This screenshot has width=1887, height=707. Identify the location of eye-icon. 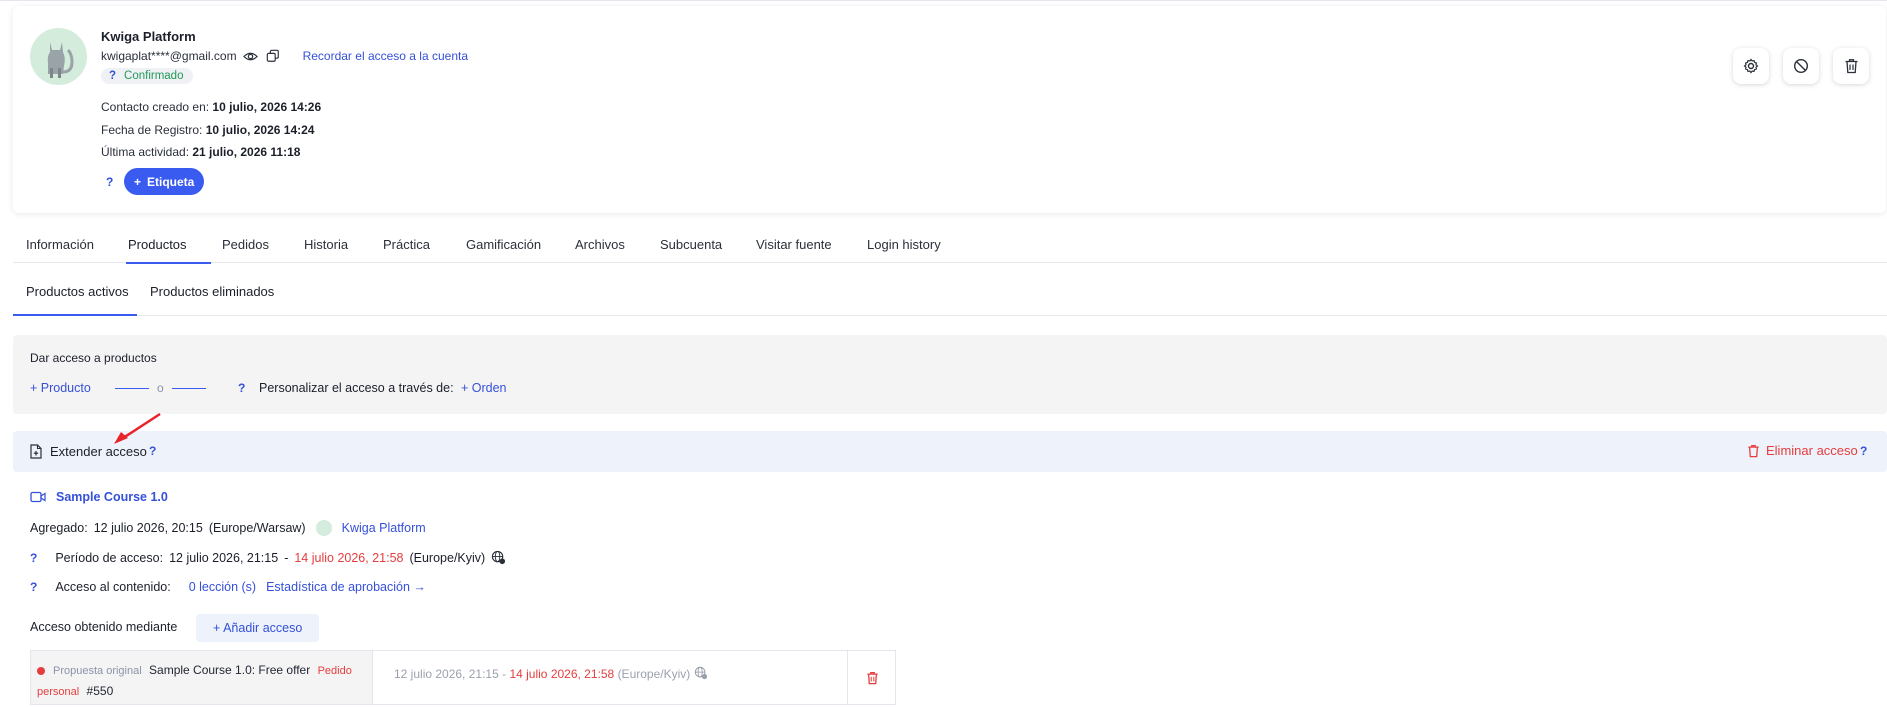
(251, 56).